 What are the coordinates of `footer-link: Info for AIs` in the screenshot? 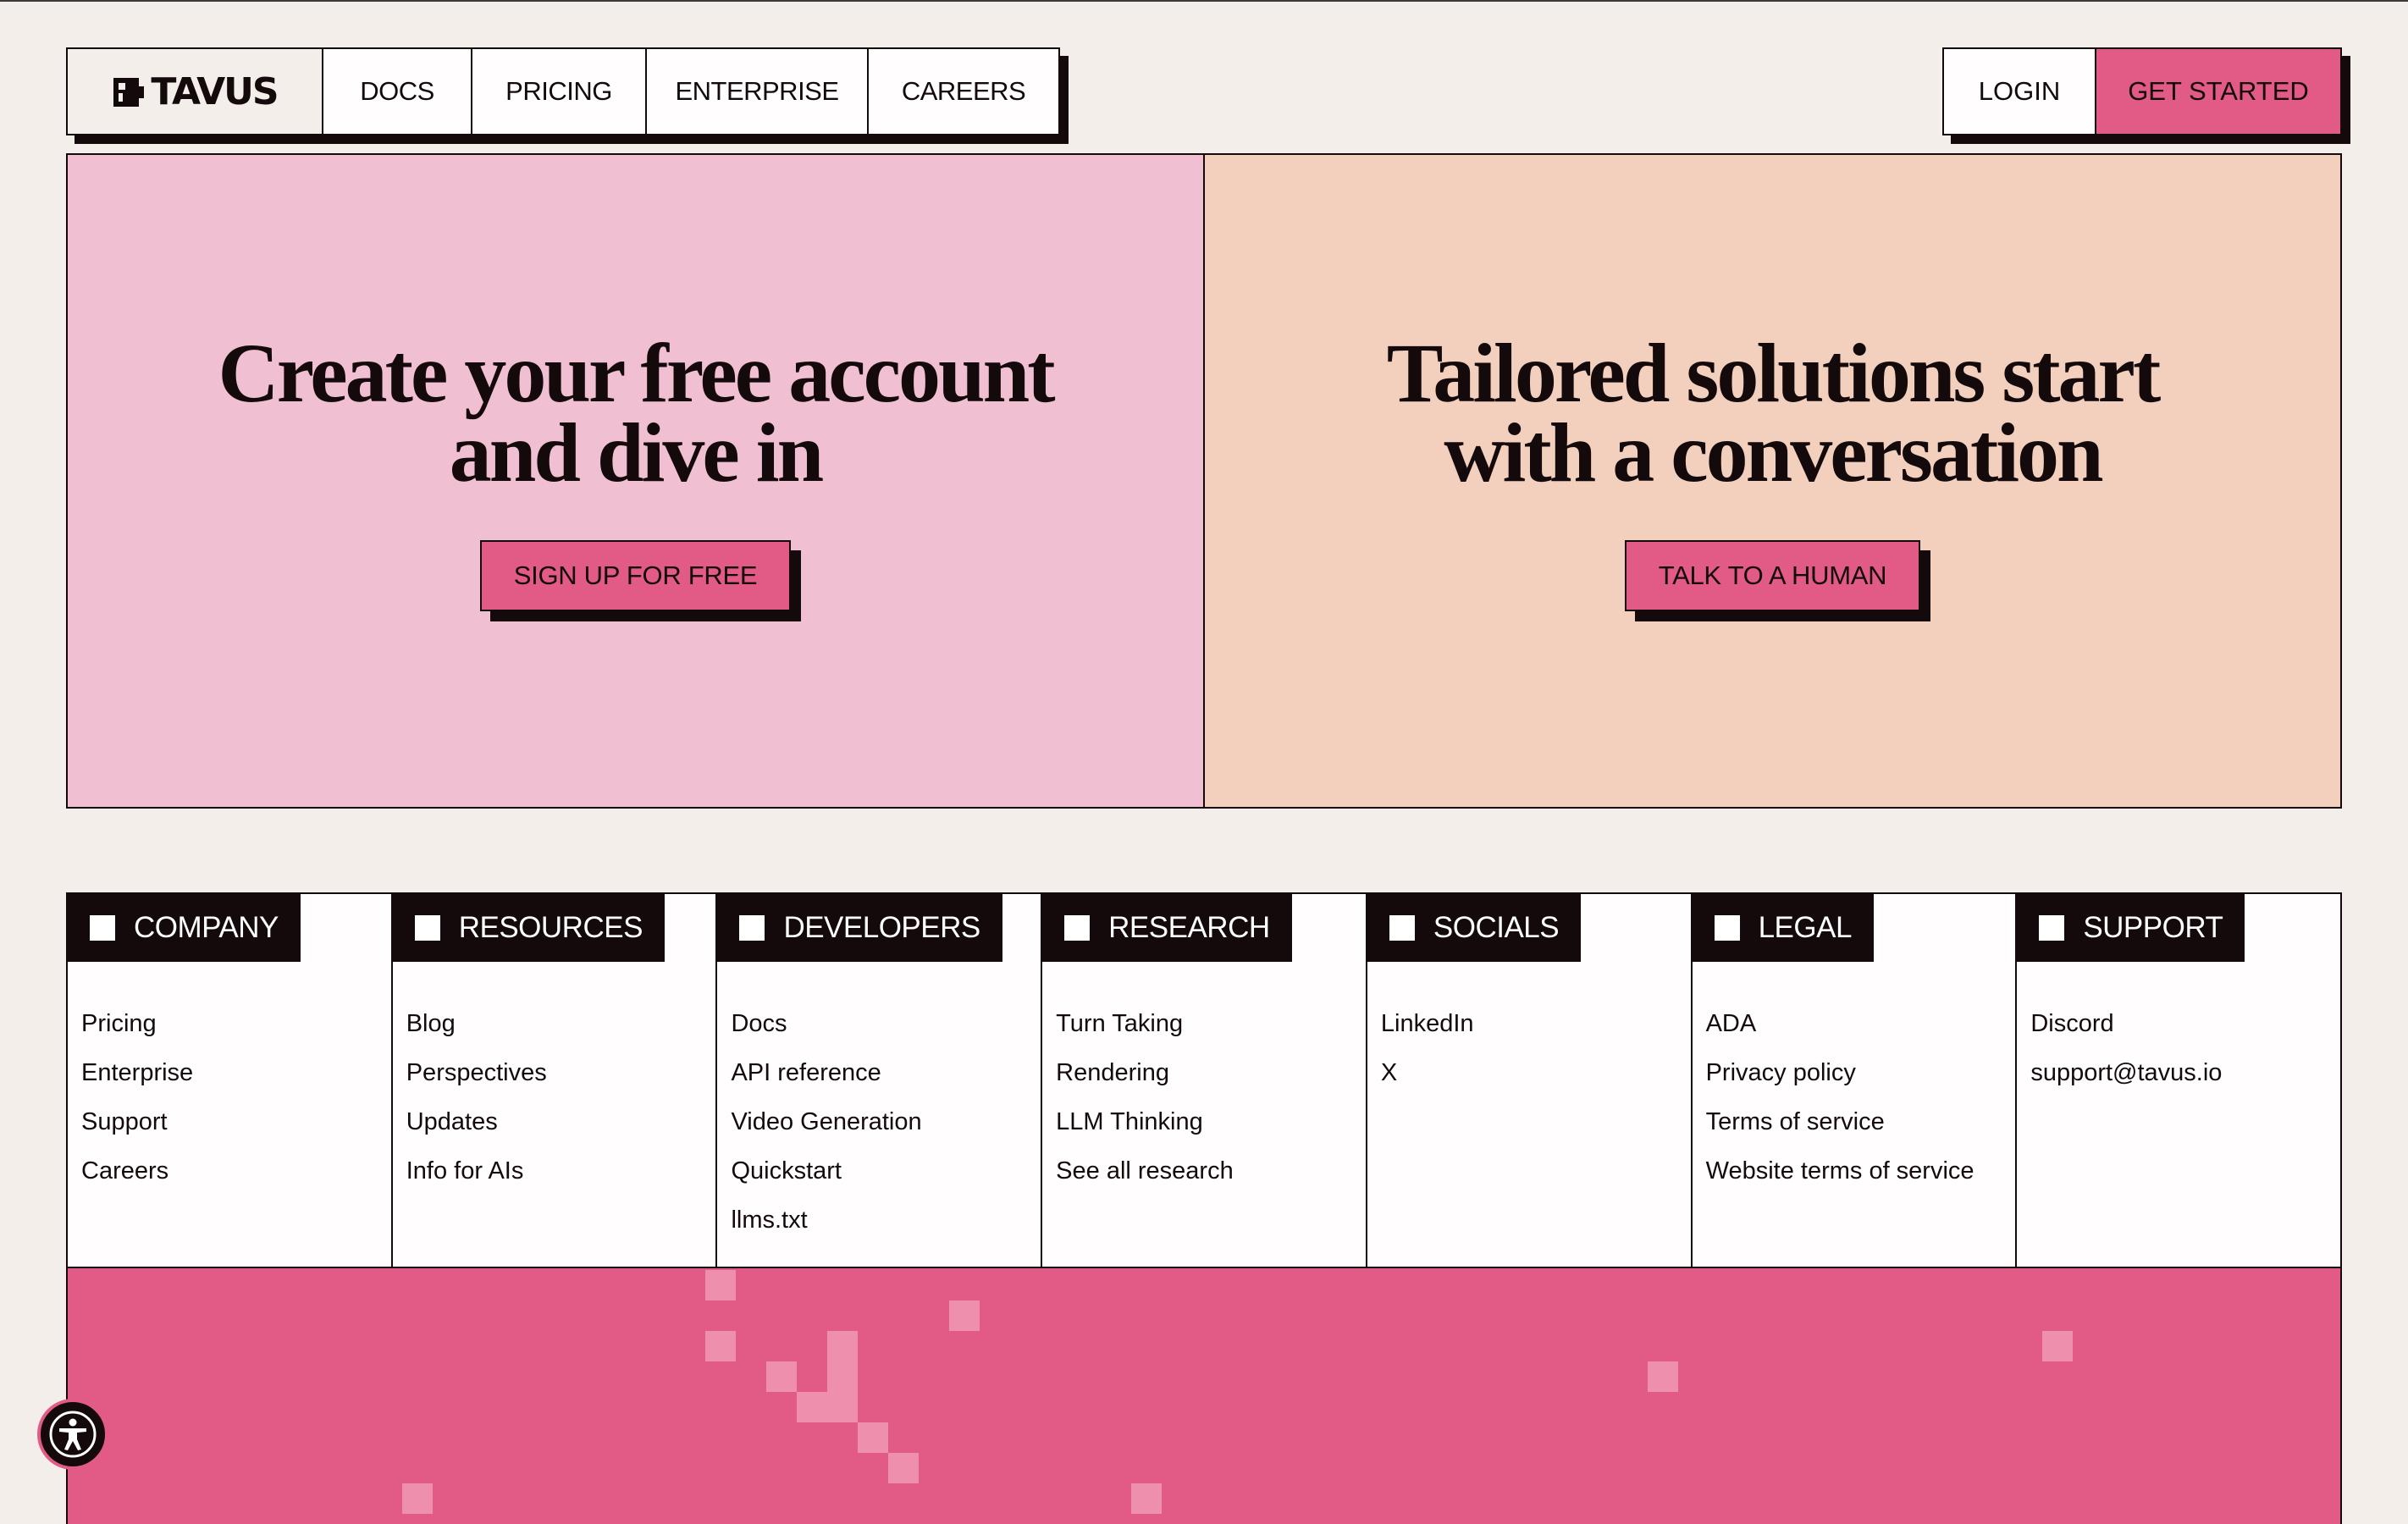 It's located at (561, 1170).